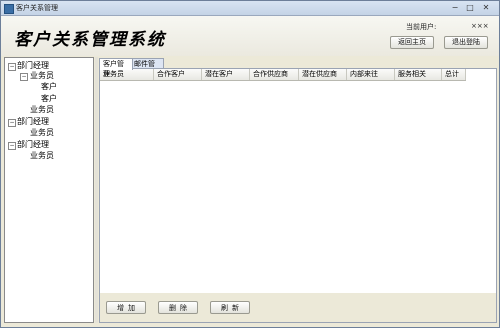 The width and height of the screenshot is (500, 328). What do you see at coordinates (42, 109) in the screenshot?
I see `tree-node-staff-2: 业务员` at bounding box center [42, 109].